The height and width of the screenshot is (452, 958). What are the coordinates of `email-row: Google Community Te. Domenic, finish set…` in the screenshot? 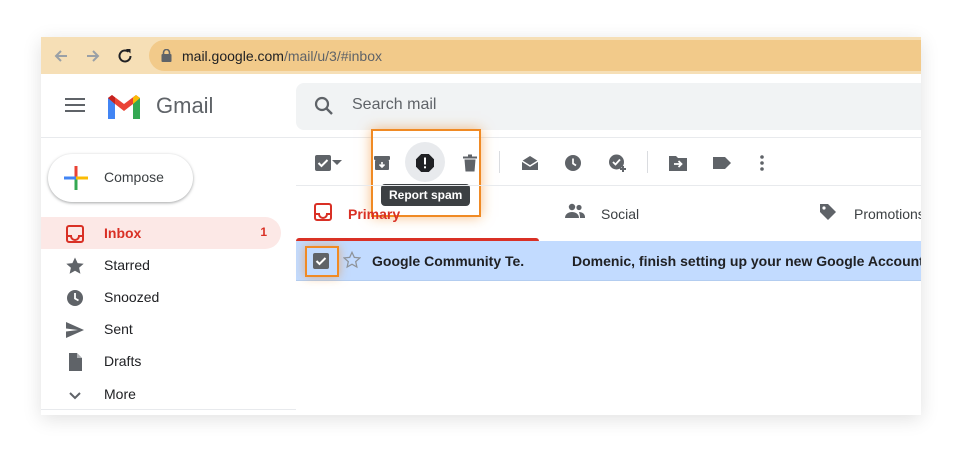 It's located at (608, 261).